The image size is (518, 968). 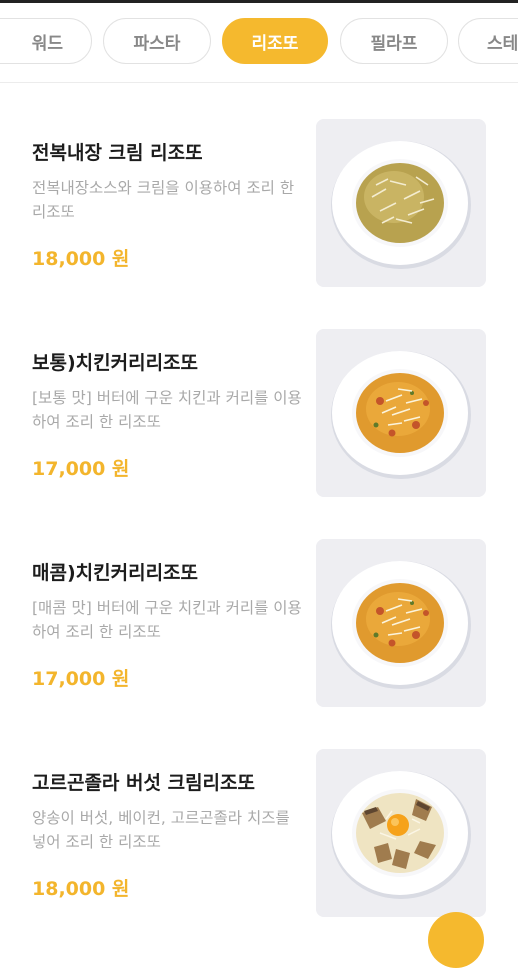 What do you see at coordinates (275, 41) in the screenshot?
I see `tab-risotto: 리조또` at bounding box center [275, 41].